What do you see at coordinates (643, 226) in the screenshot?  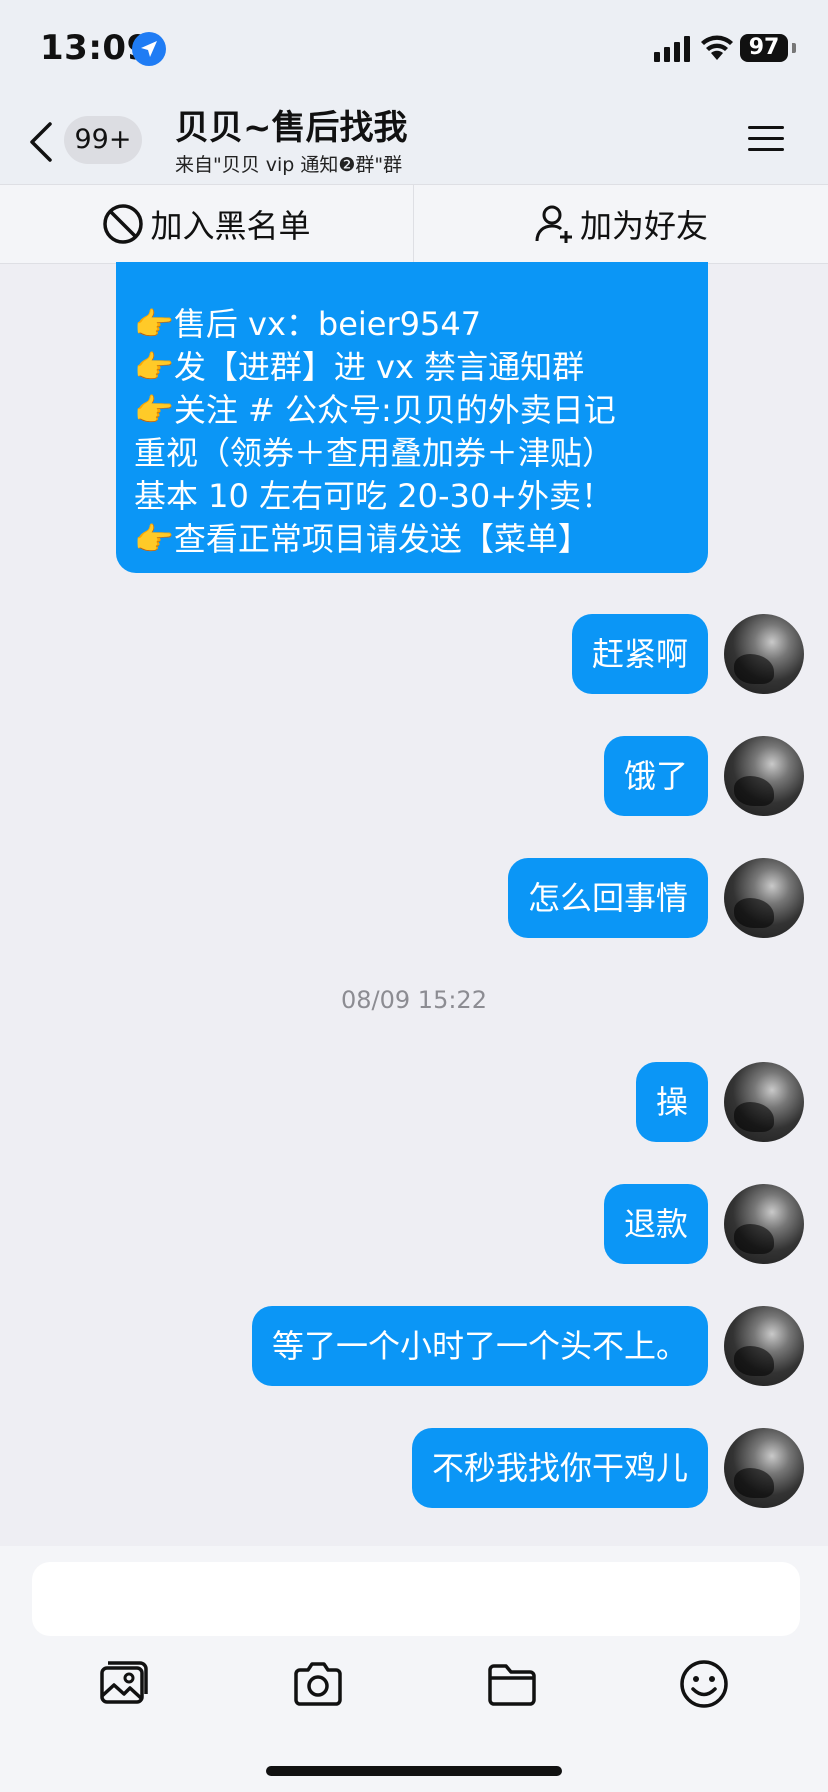 I see `add-friend-label: 加为好友` at bounding box center [643, 226].